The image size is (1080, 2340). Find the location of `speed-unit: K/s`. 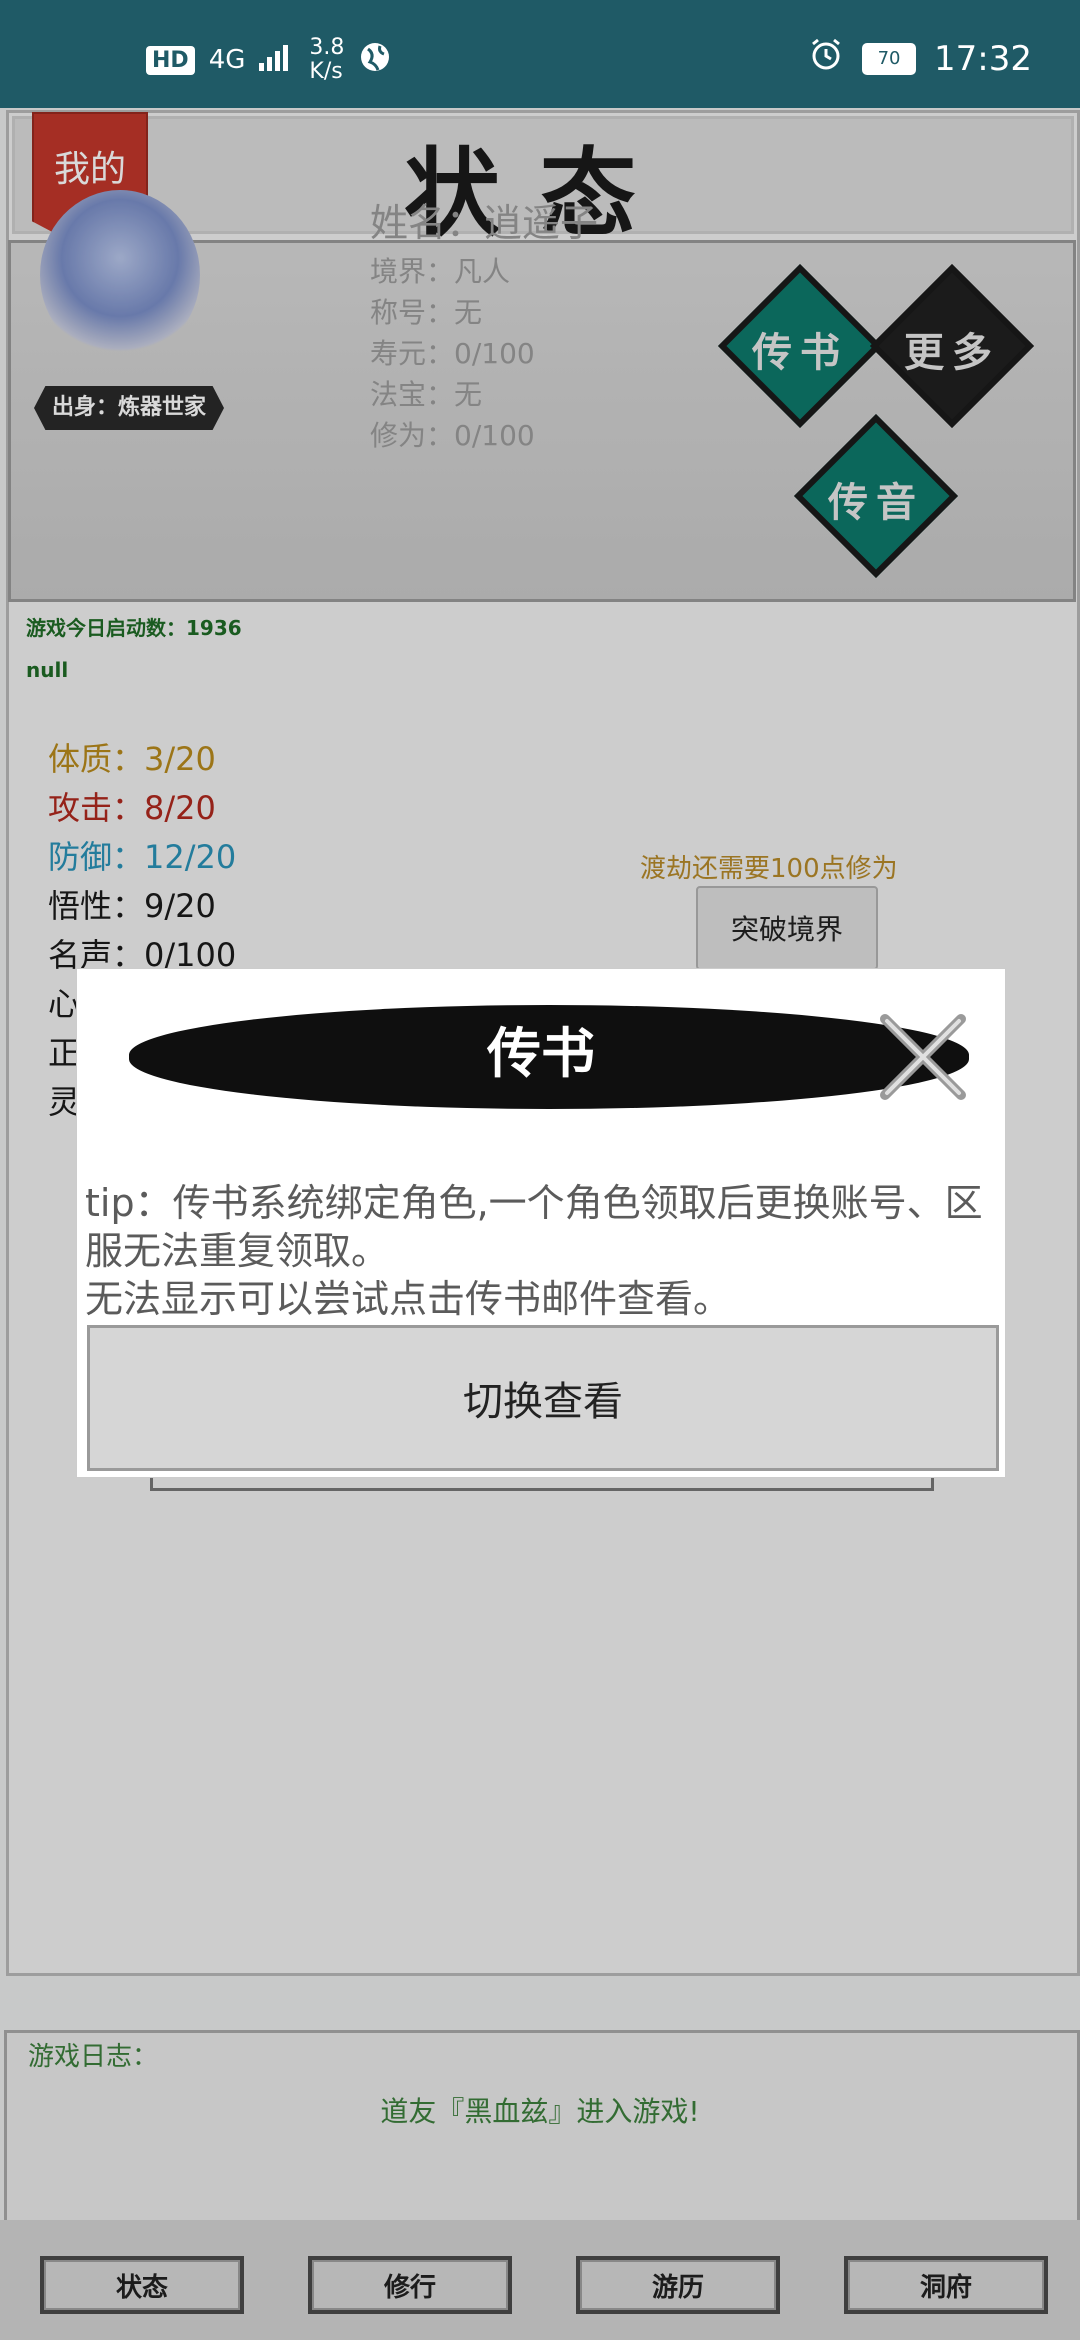

speed-unit: K/s is located at coordinates (326, 71).